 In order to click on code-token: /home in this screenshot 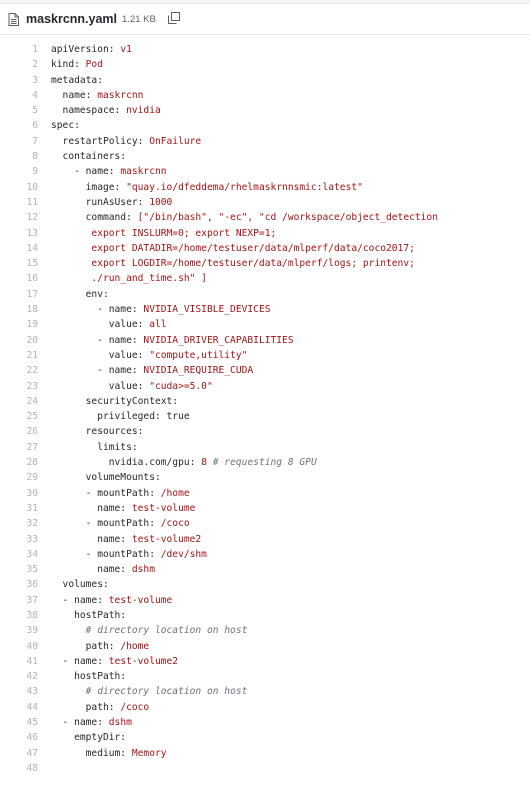, I will do `click(135, 646)`.